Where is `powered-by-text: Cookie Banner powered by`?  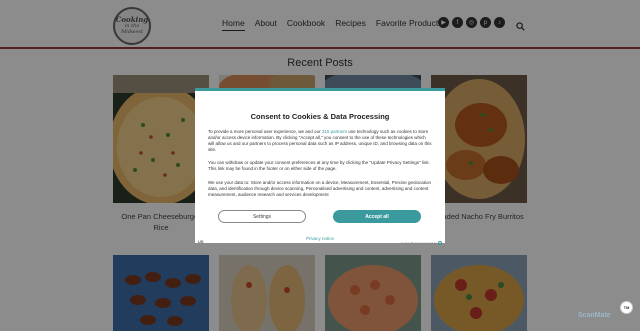 powered-by-text: Cookie Banner powered by is located at coordinates (419, 243).